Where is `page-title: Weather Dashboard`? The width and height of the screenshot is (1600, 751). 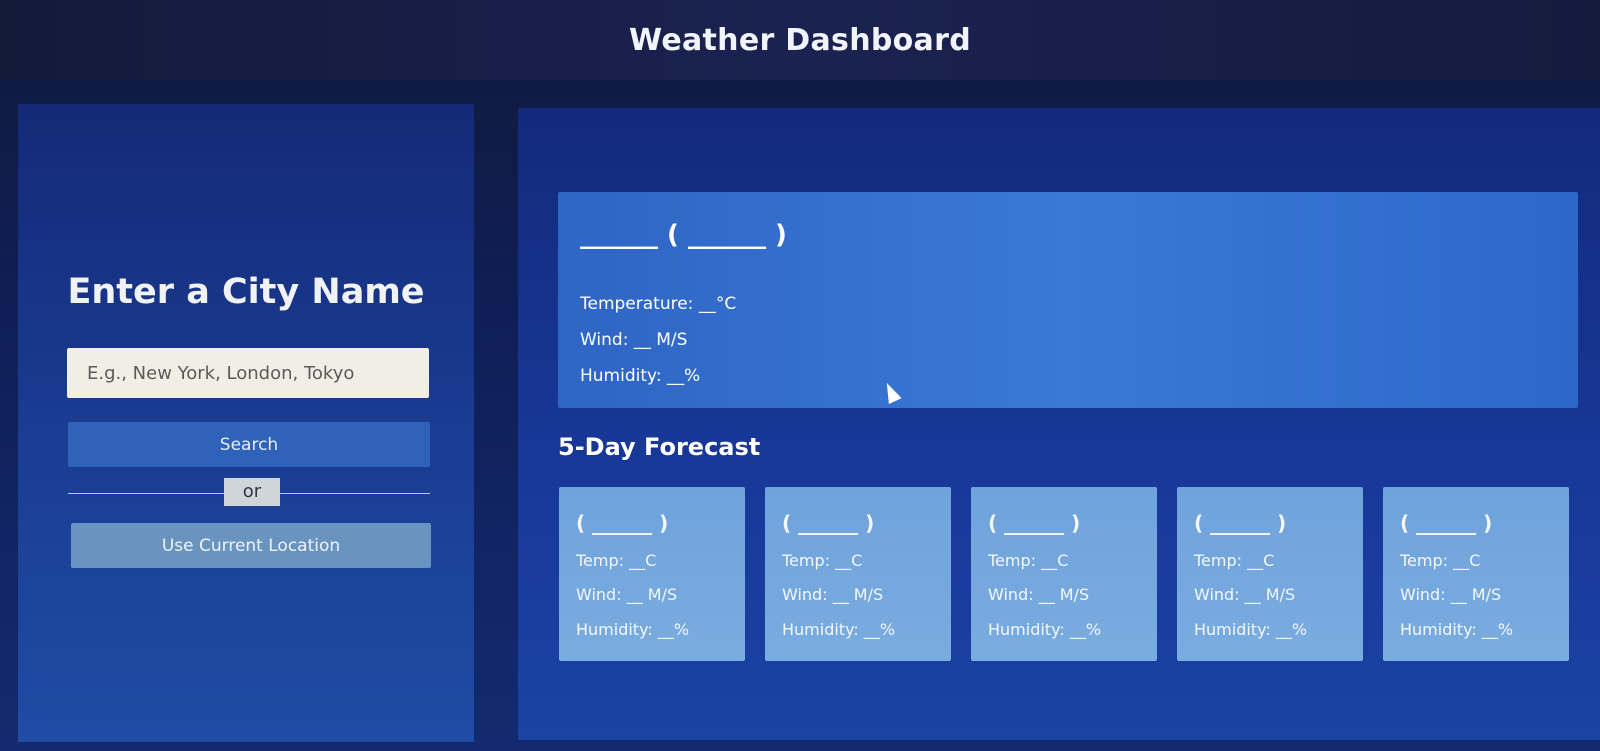
page-title: Weather Dashboard is located at coordinates (800, 40).